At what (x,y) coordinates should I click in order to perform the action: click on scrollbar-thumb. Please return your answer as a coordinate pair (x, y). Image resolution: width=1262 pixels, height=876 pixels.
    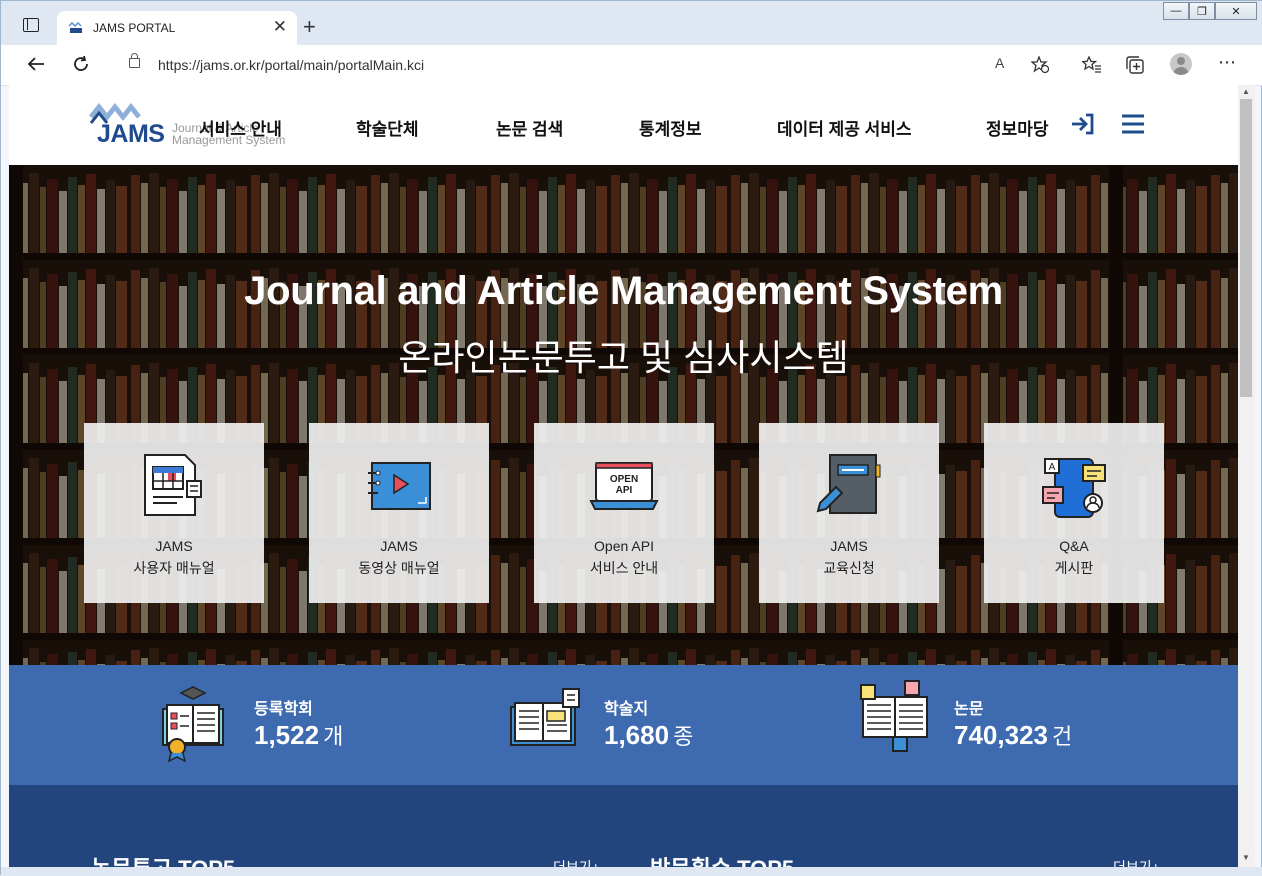
    Looking at the image, I should click on (1246, 248).